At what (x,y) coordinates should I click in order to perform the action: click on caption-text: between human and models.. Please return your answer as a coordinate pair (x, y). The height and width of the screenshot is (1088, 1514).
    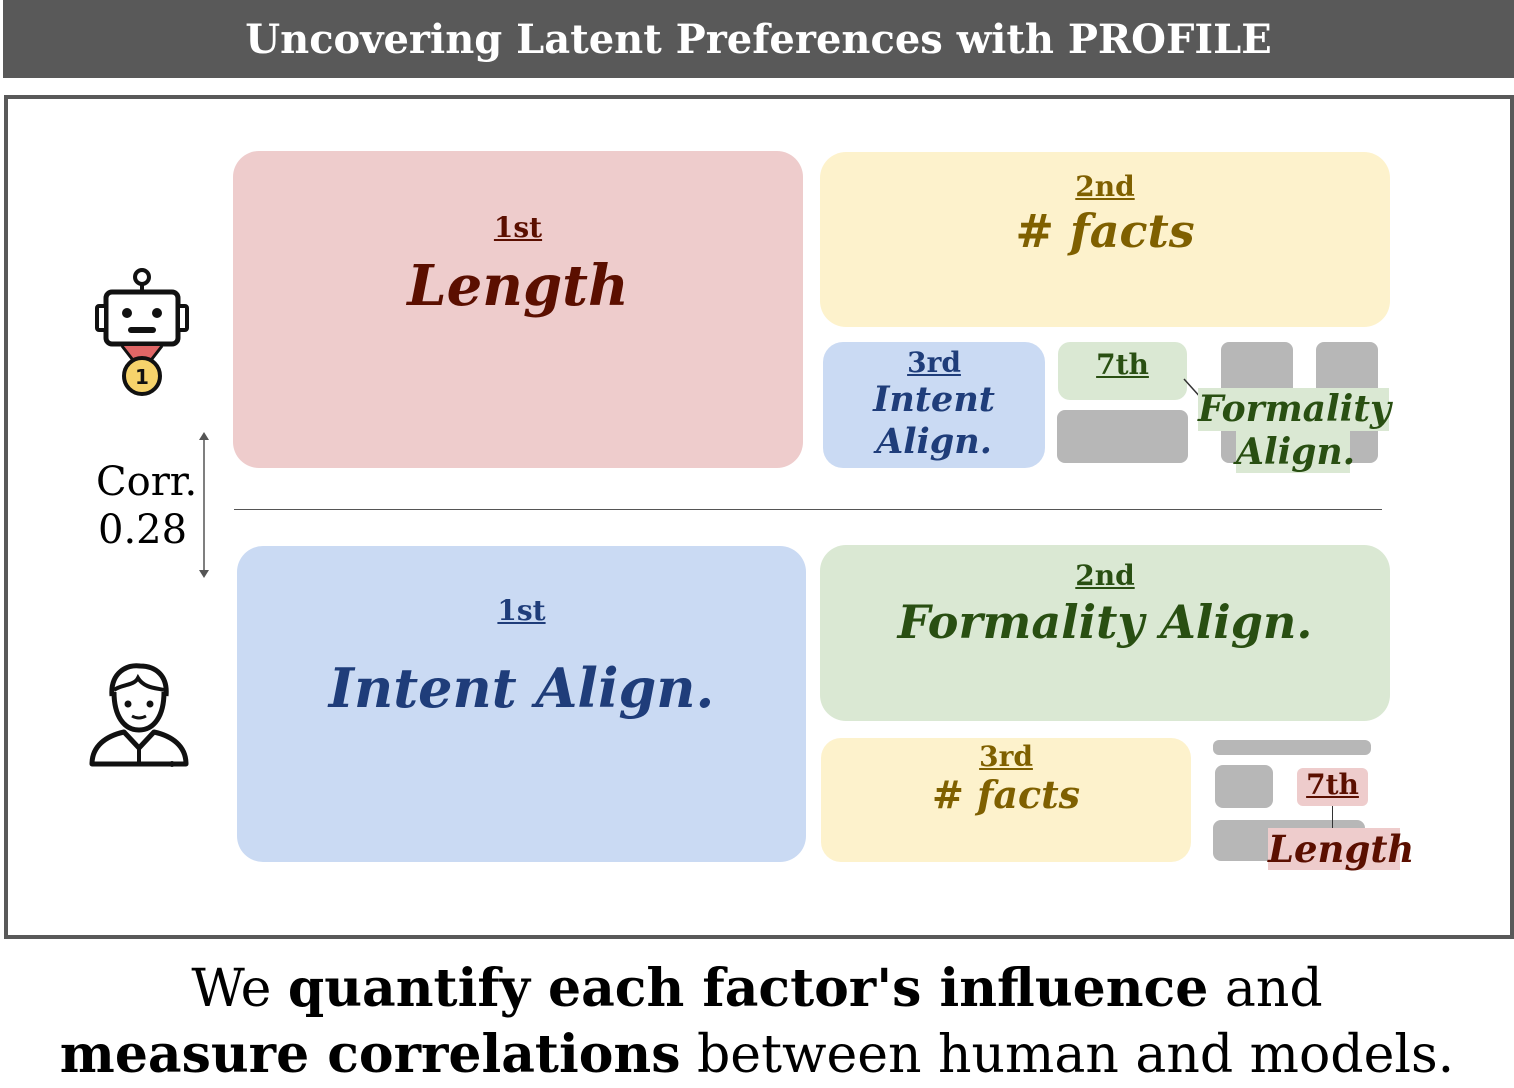
    Looking at the image, I should click on (1067, 1055).